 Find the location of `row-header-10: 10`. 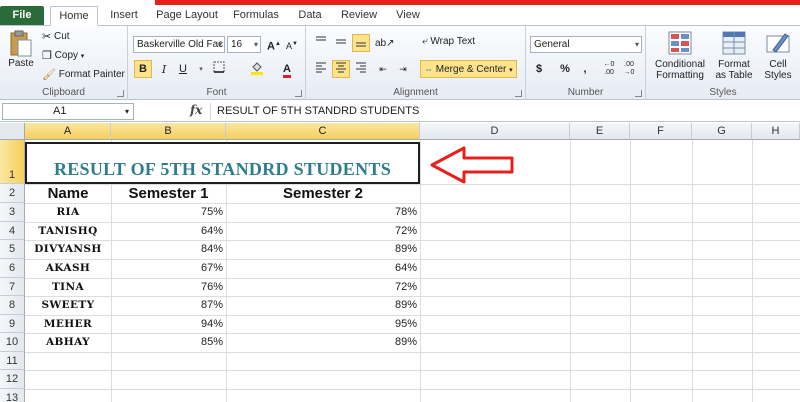

row-header-10: 10 is located at coordinates (12, 342).